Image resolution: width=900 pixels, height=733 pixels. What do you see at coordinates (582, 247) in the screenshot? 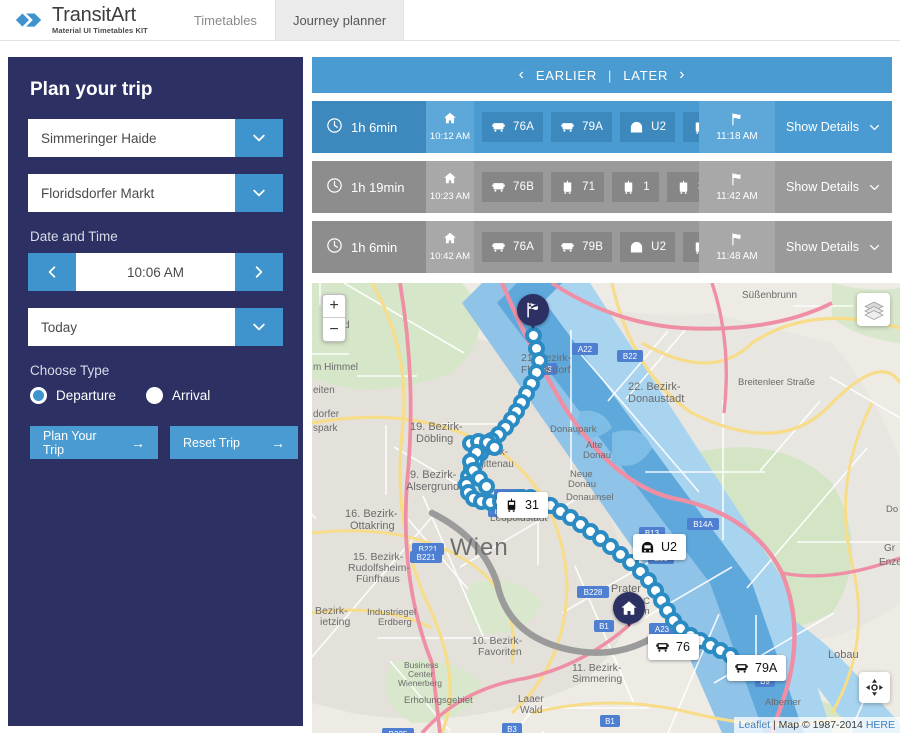
I see `trip-leg: 79B` at bounding box center [582, 247].